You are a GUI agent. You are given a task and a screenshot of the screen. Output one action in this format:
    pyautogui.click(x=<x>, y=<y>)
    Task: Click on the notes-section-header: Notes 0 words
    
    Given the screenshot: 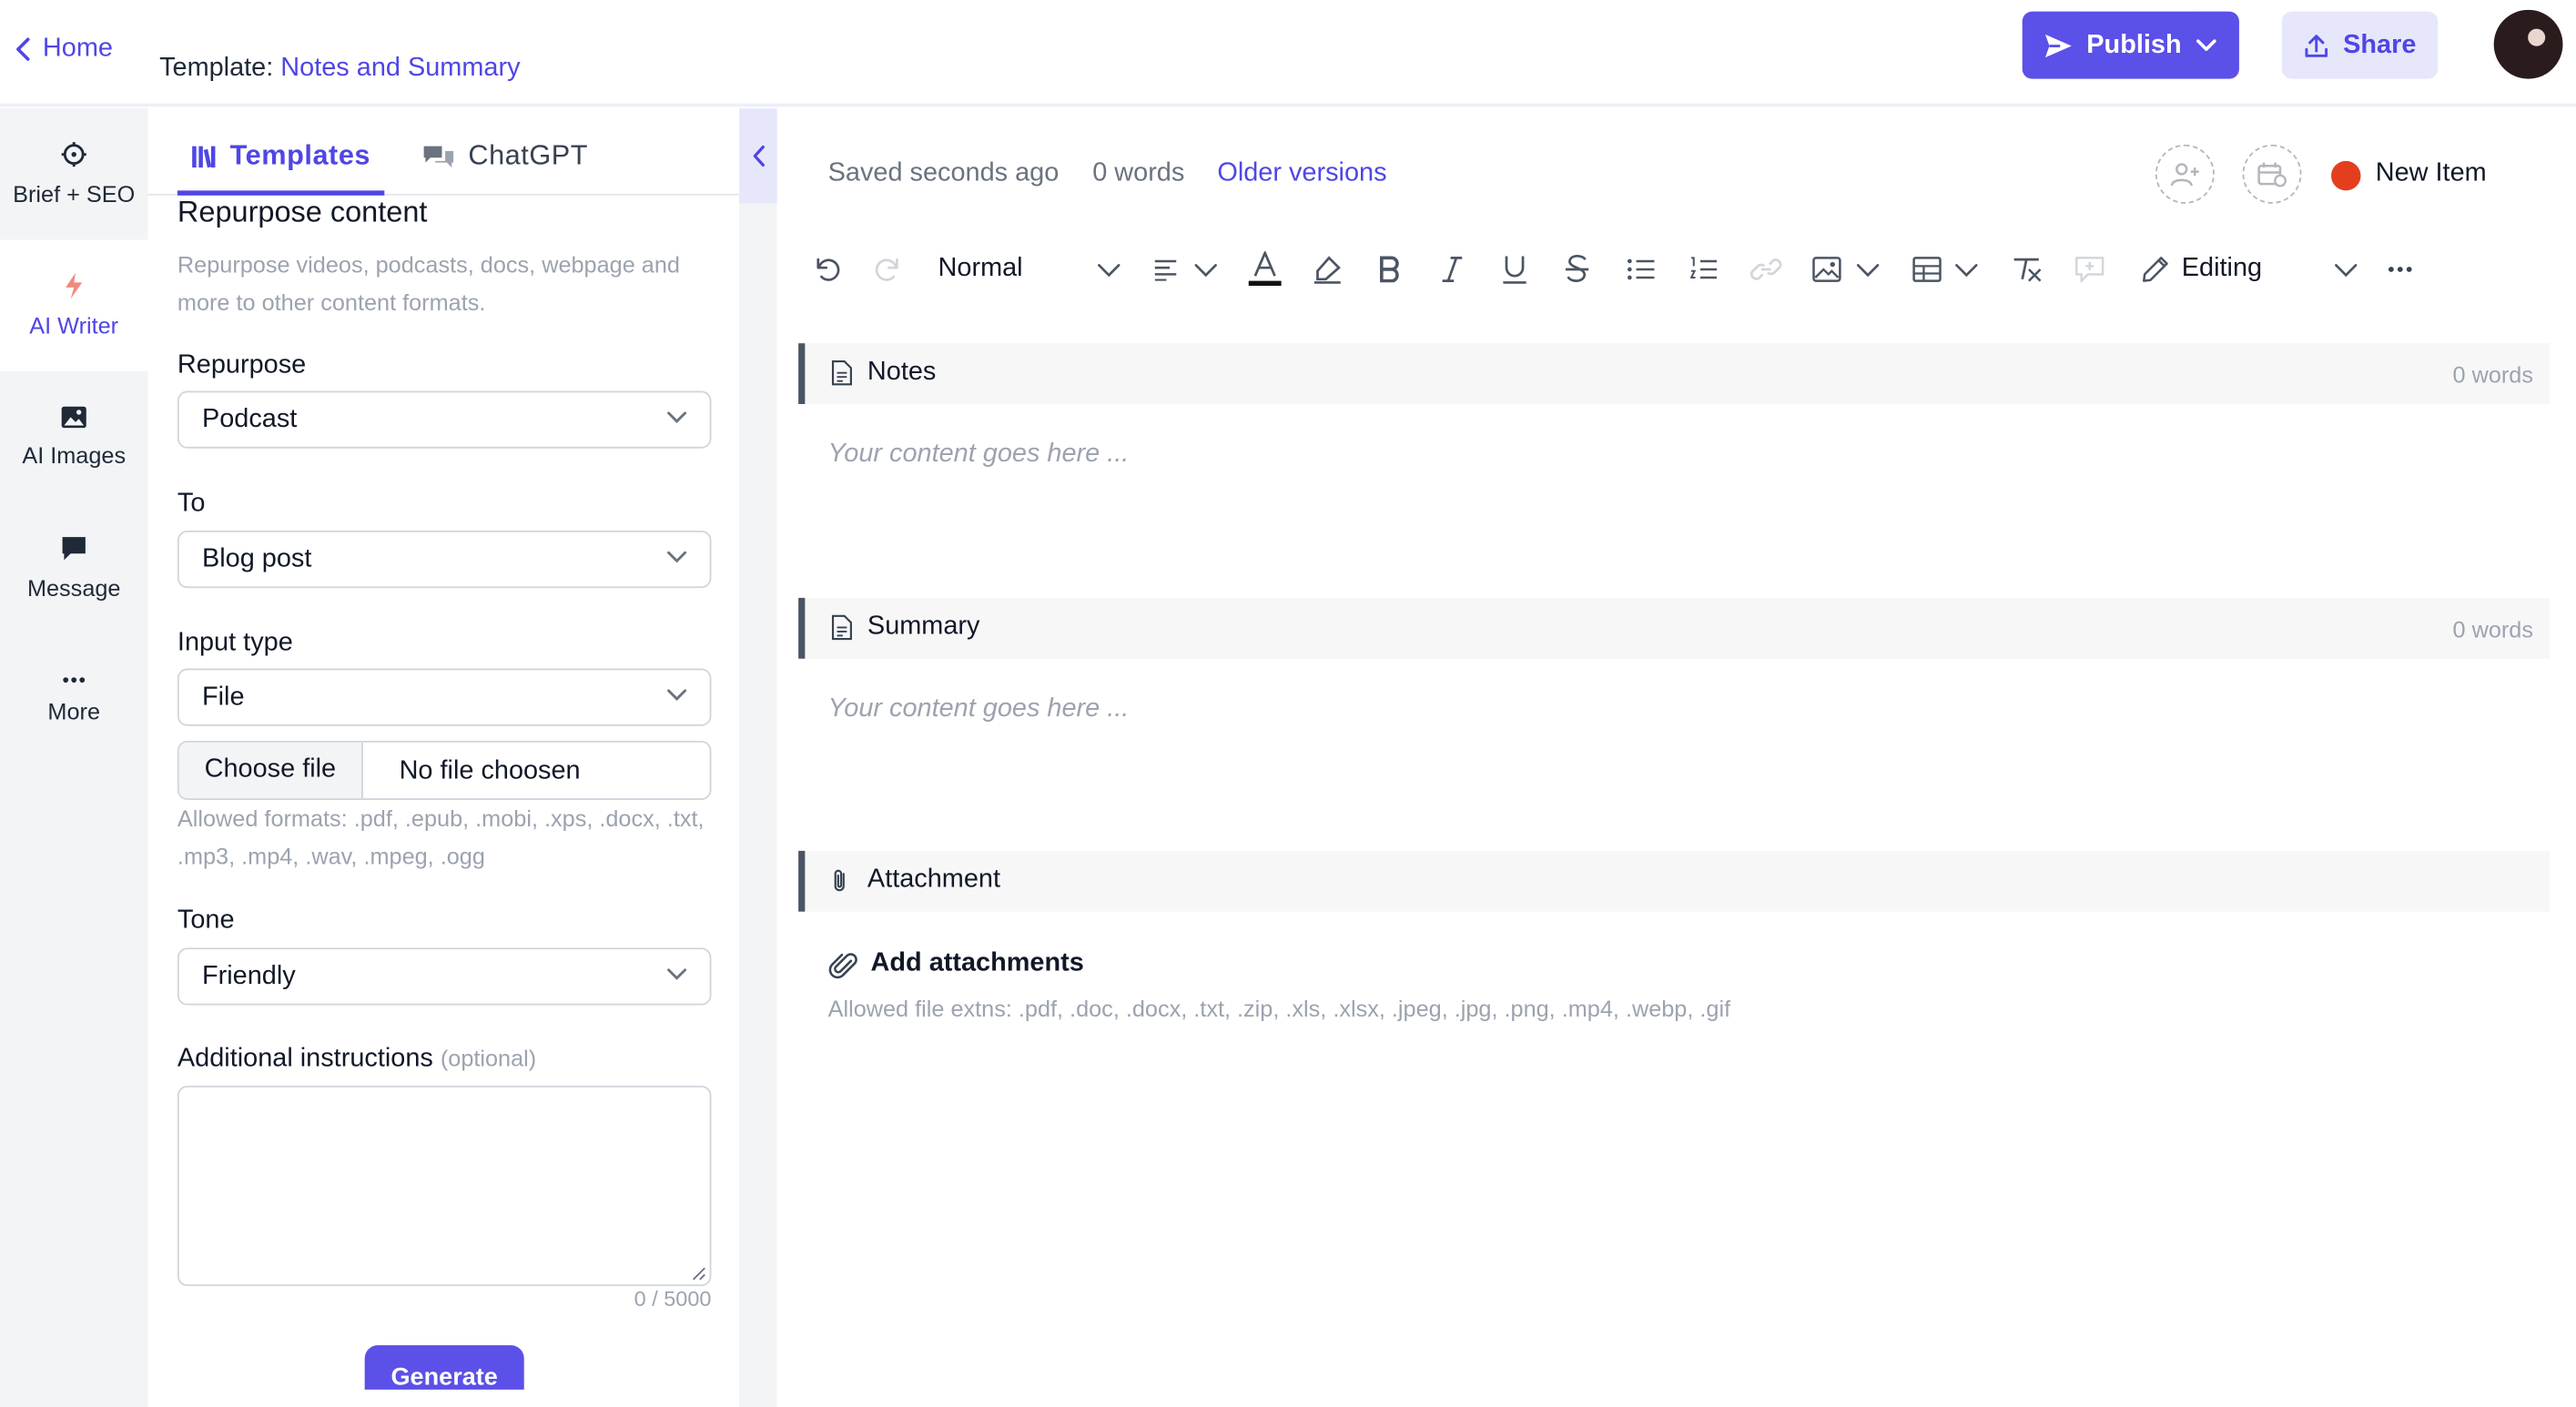 What is the action you would take?
    pyautogui.click(x=1674, y=373)
    